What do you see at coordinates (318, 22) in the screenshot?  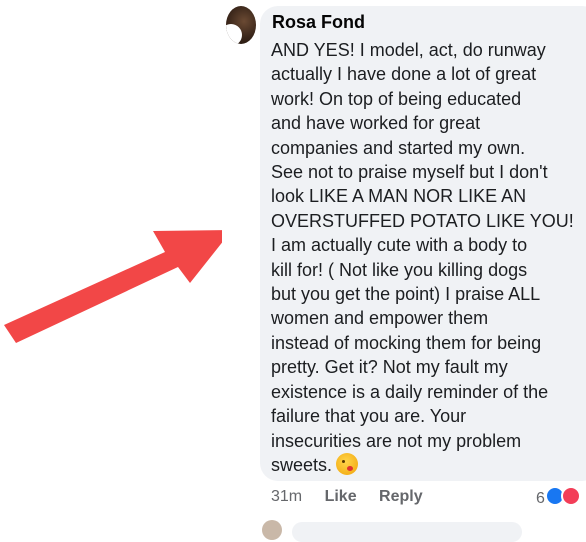 I see `comment-author: Rosa Fond` at bounding box center [318, 22].